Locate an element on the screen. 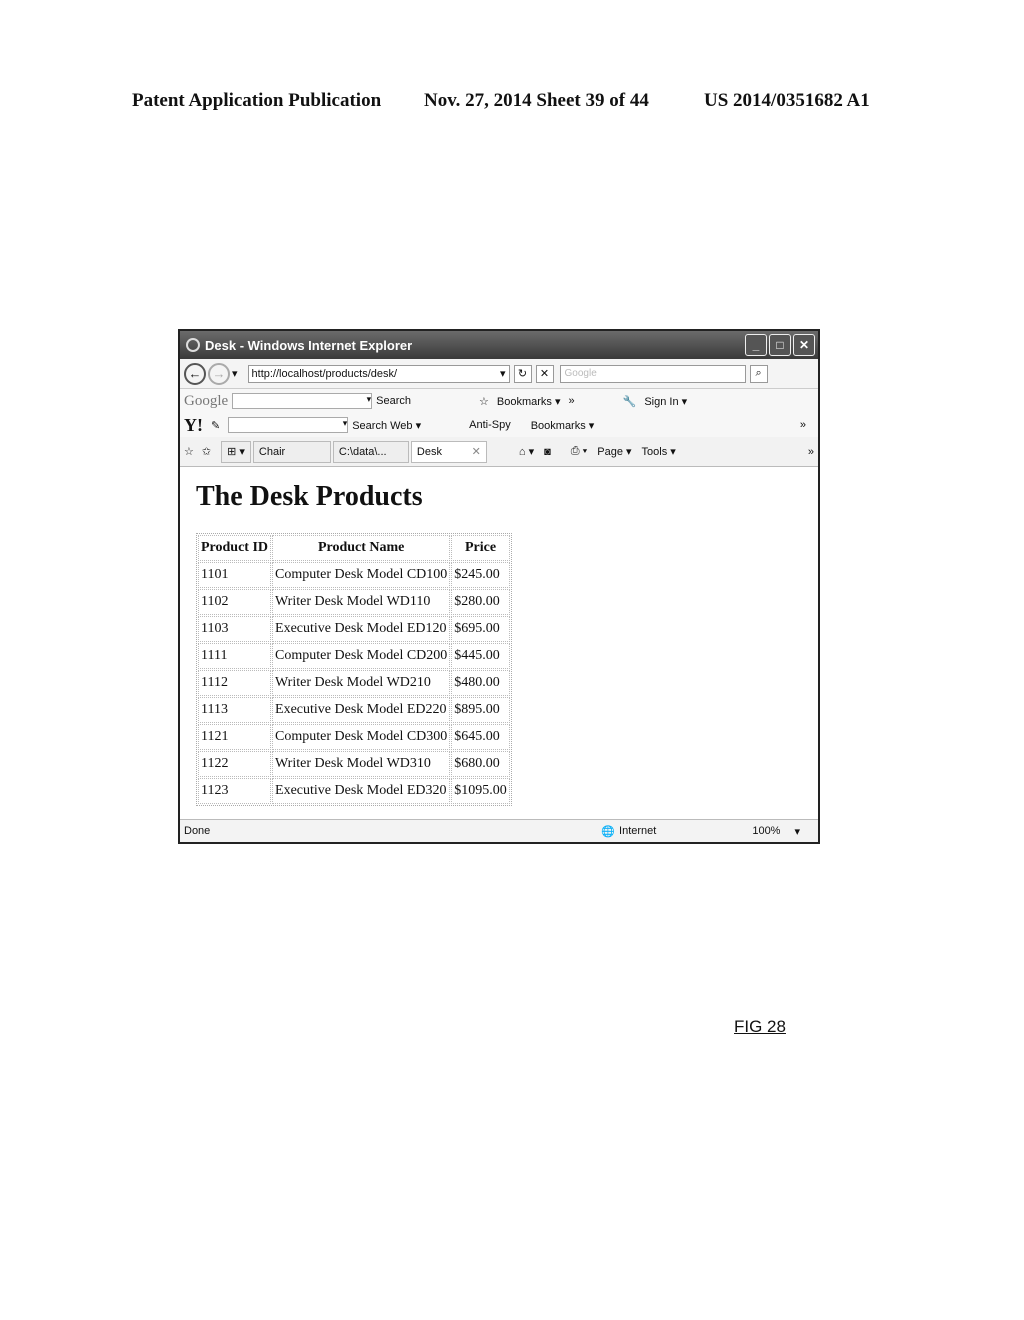 Image resolution: width=1024 pixels, height=1320 pixels. search-web-button: Search Web ▾ is located at coordinates (386, 425).